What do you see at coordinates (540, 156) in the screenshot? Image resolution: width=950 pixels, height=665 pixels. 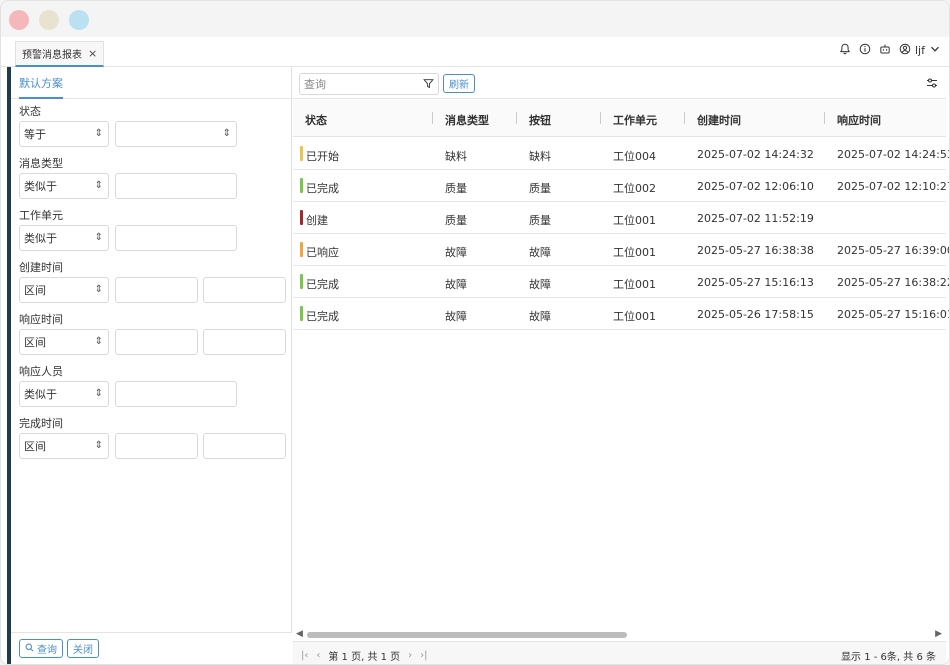 I see `cell-button: 缺料` at bounding box center [540, 156].